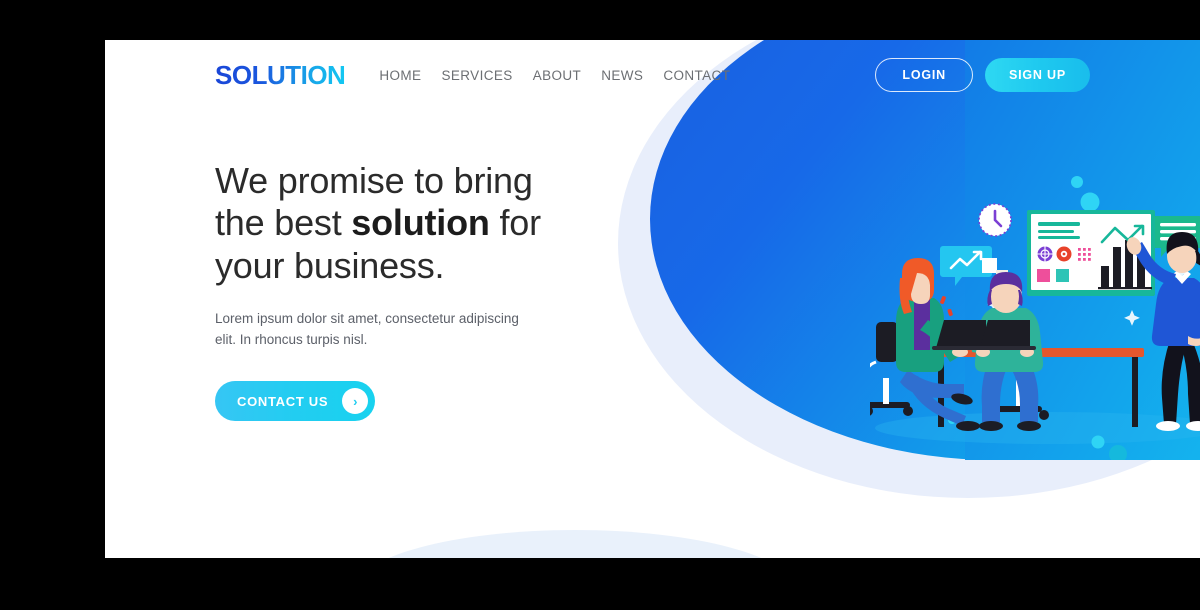 This screenshot has width=1200, height=610. What do you see at coordinates (1043, 275) in the screenshot?
I see `board-icon-square-pink` at bounding box center [1043, 275].